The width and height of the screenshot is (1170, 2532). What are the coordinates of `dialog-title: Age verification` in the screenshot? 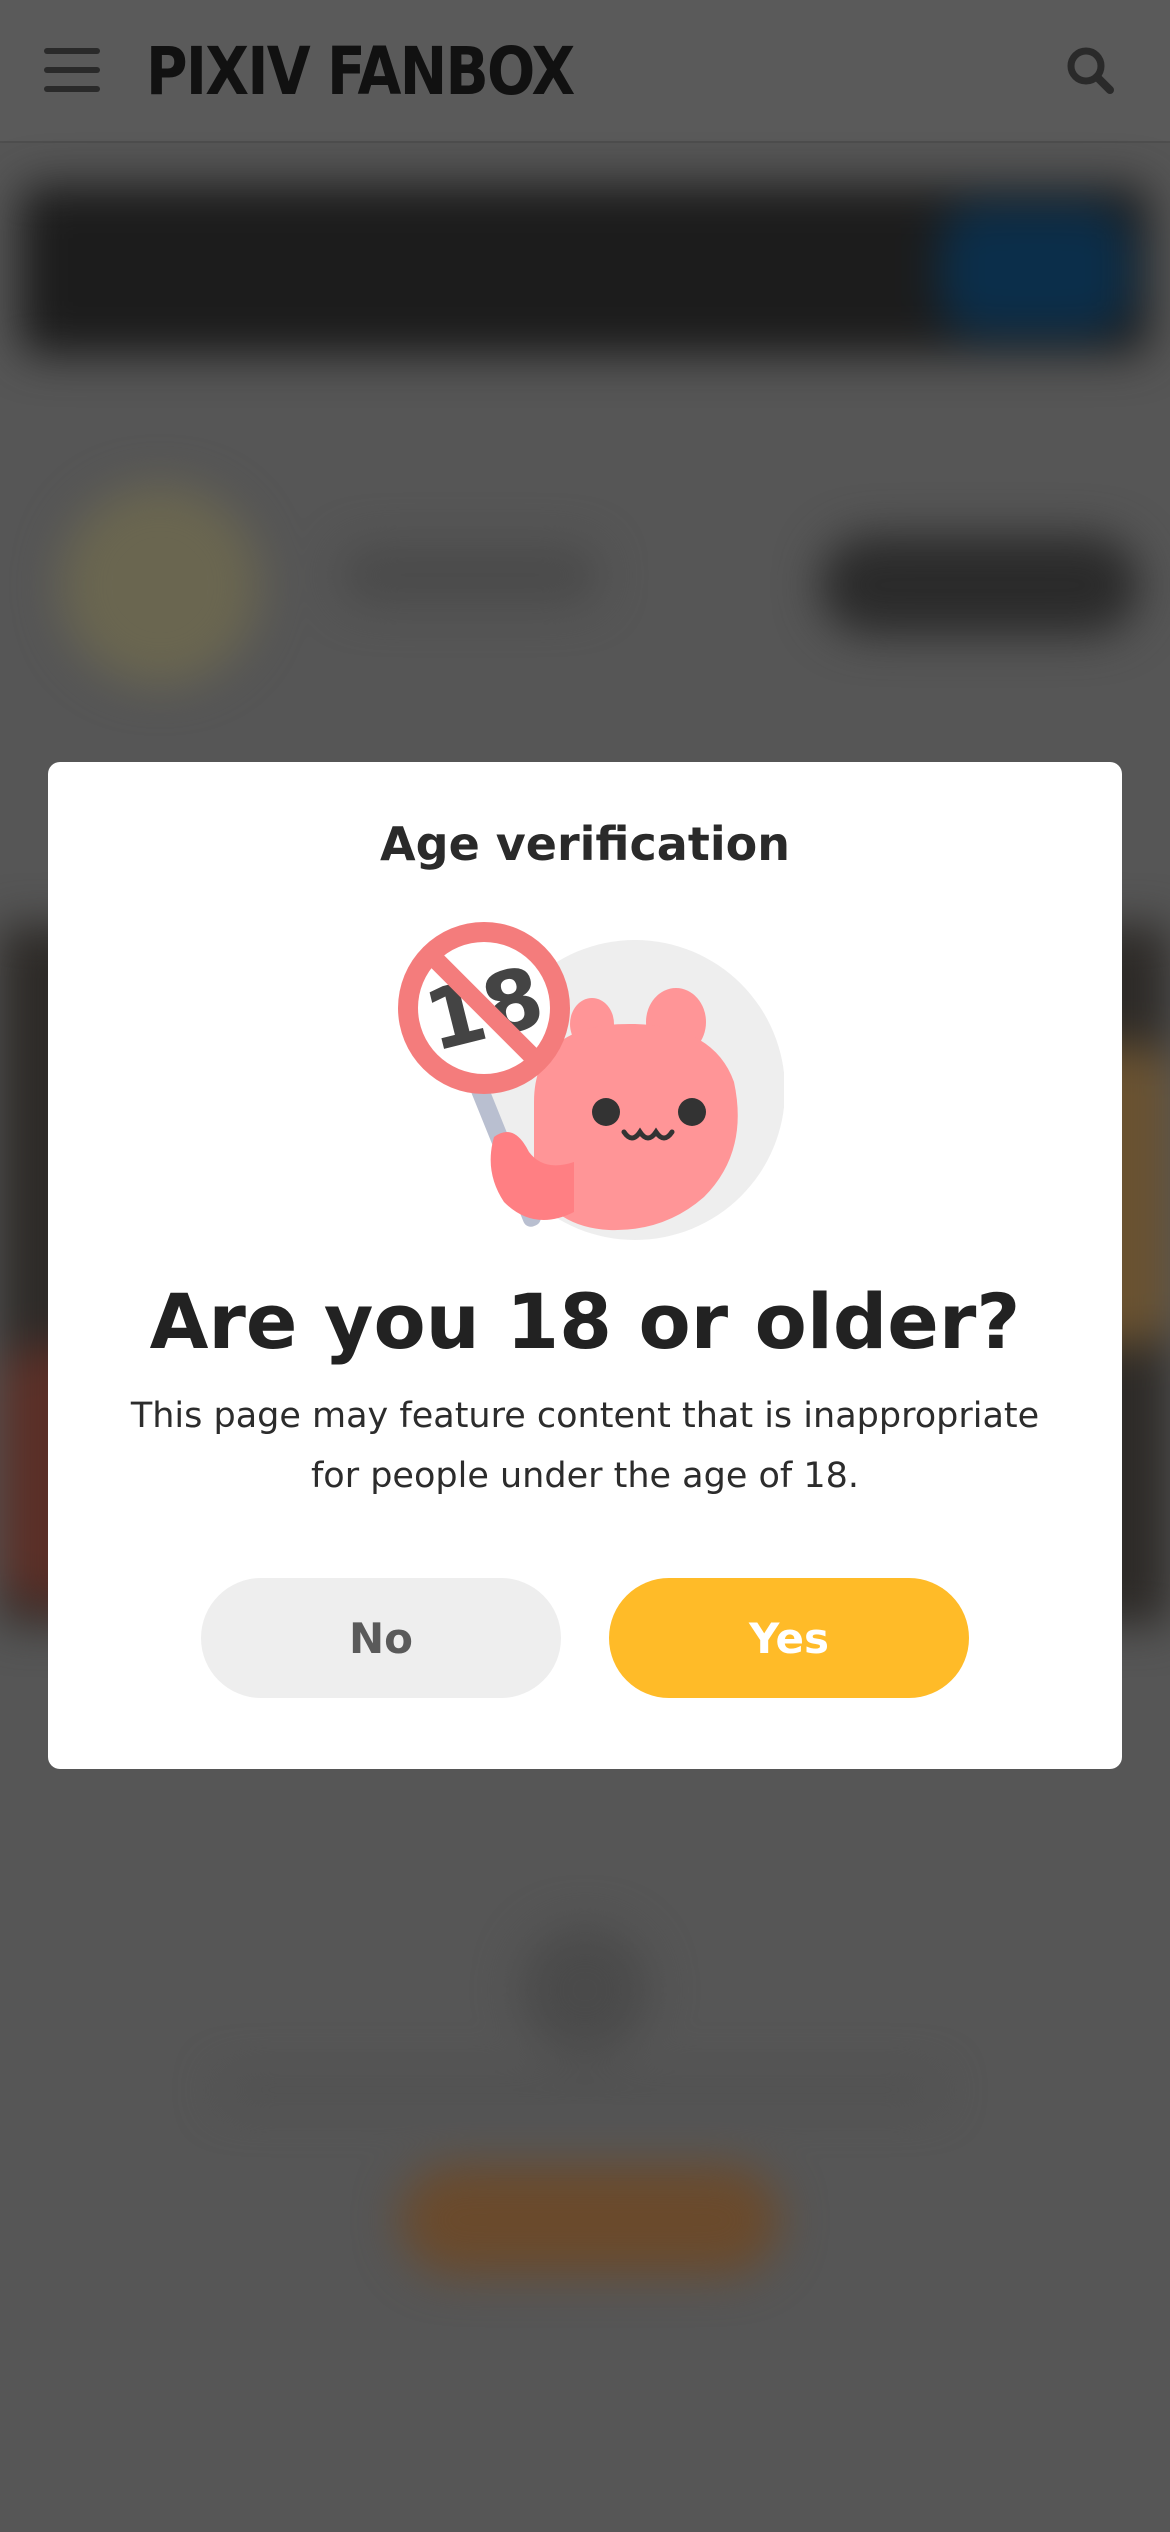 It's located at (585, 844).